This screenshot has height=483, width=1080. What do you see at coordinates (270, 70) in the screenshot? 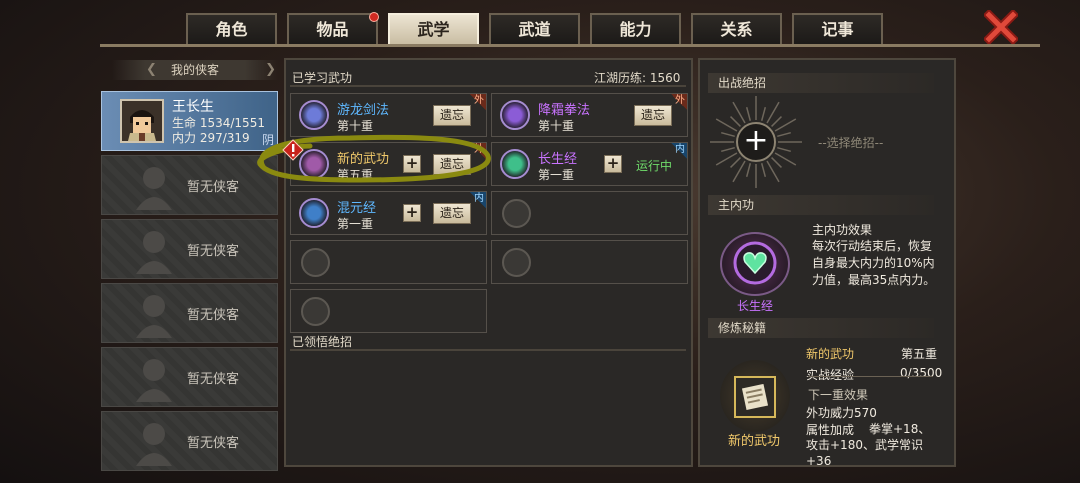
I see `chevron-right-icon: ❯` at bounding box center [270, 70].